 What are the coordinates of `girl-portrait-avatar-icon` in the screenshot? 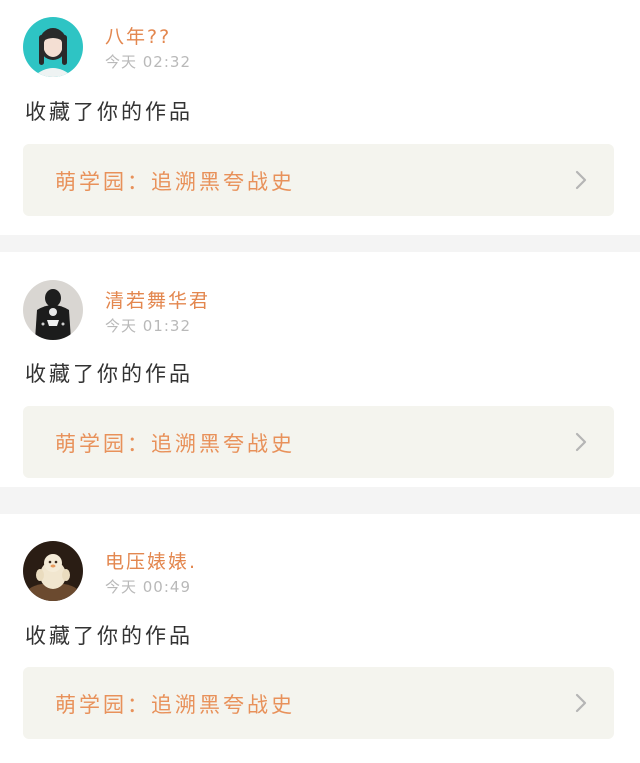 It's located at (53, 47).